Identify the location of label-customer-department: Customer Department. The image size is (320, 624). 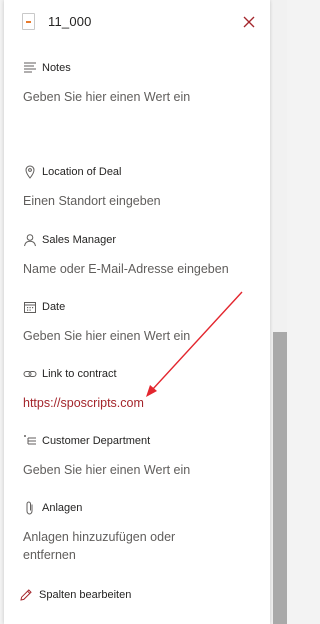
(96, 441).